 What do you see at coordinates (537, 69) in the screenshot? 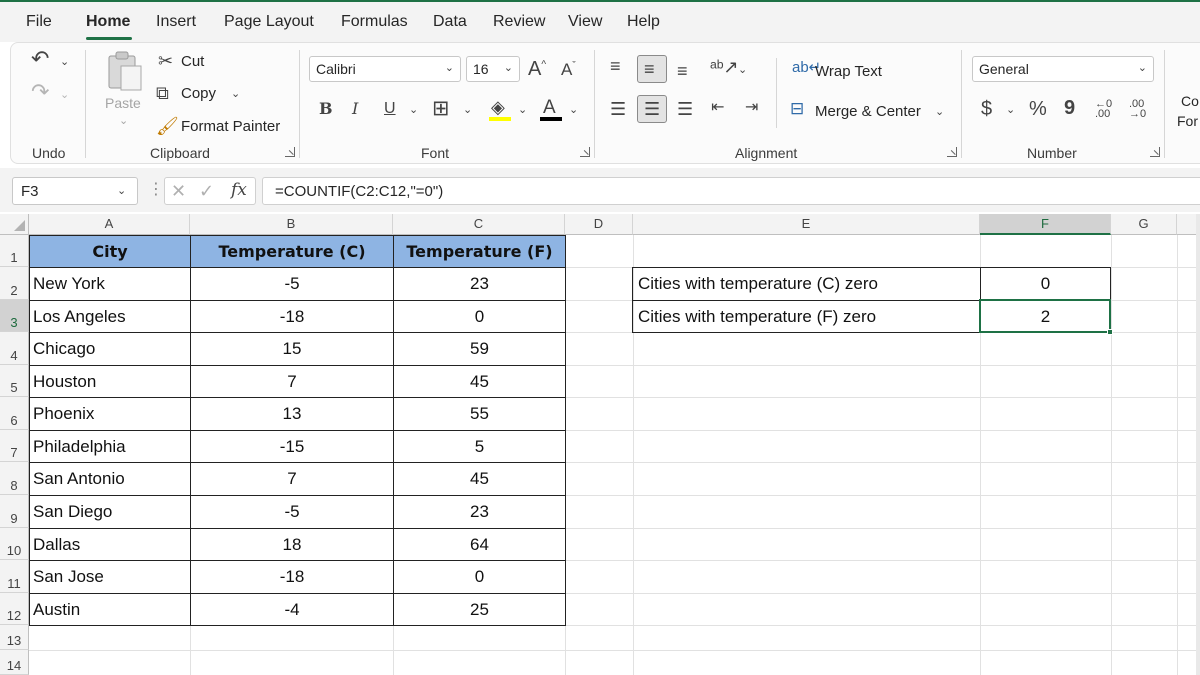
I see `grow-font-icon: A^` at bounding box center [537, 69].